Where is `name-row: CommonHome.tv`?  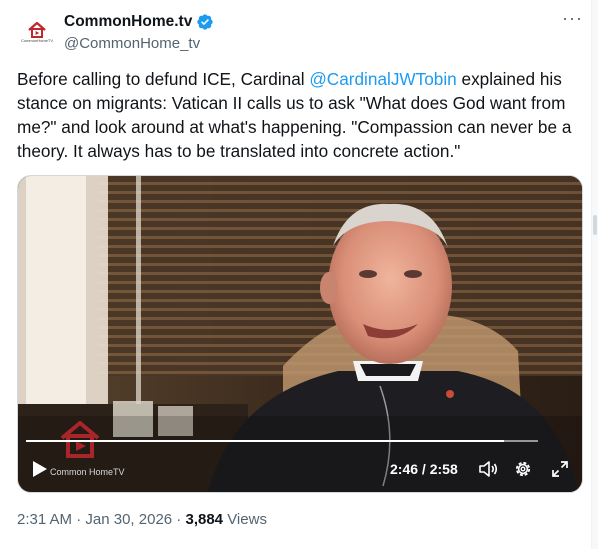
name-row: CommonHome.tv is located at coordinates (139, 22).